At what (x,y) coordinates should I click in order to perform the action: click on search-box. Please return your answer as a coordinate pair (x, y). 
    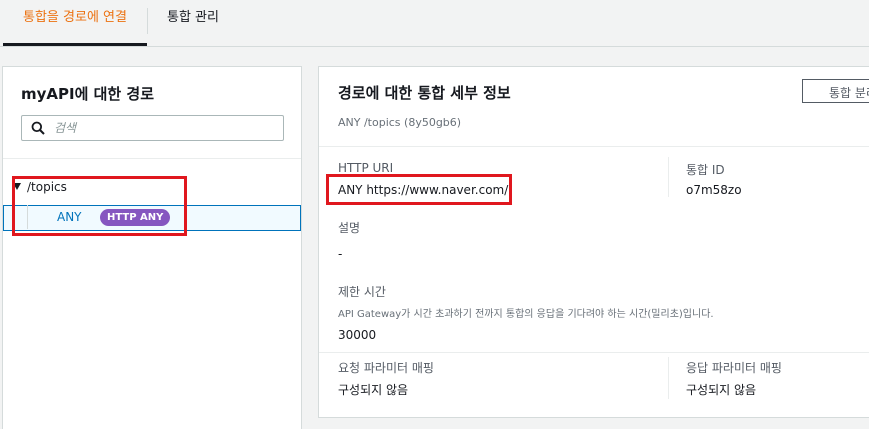
    Looking at the image, I should click on (152, 128).